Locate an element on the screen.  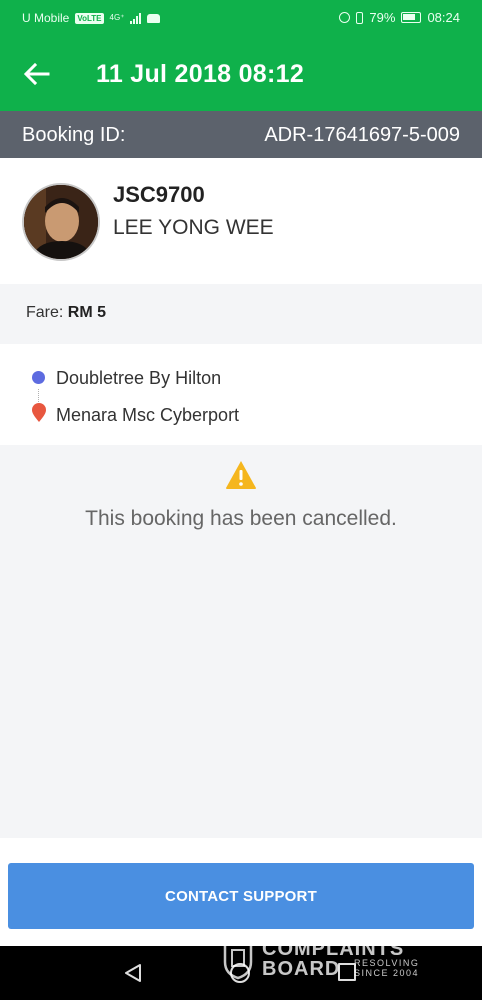
driver-photo is located at coordinates (61, 222).